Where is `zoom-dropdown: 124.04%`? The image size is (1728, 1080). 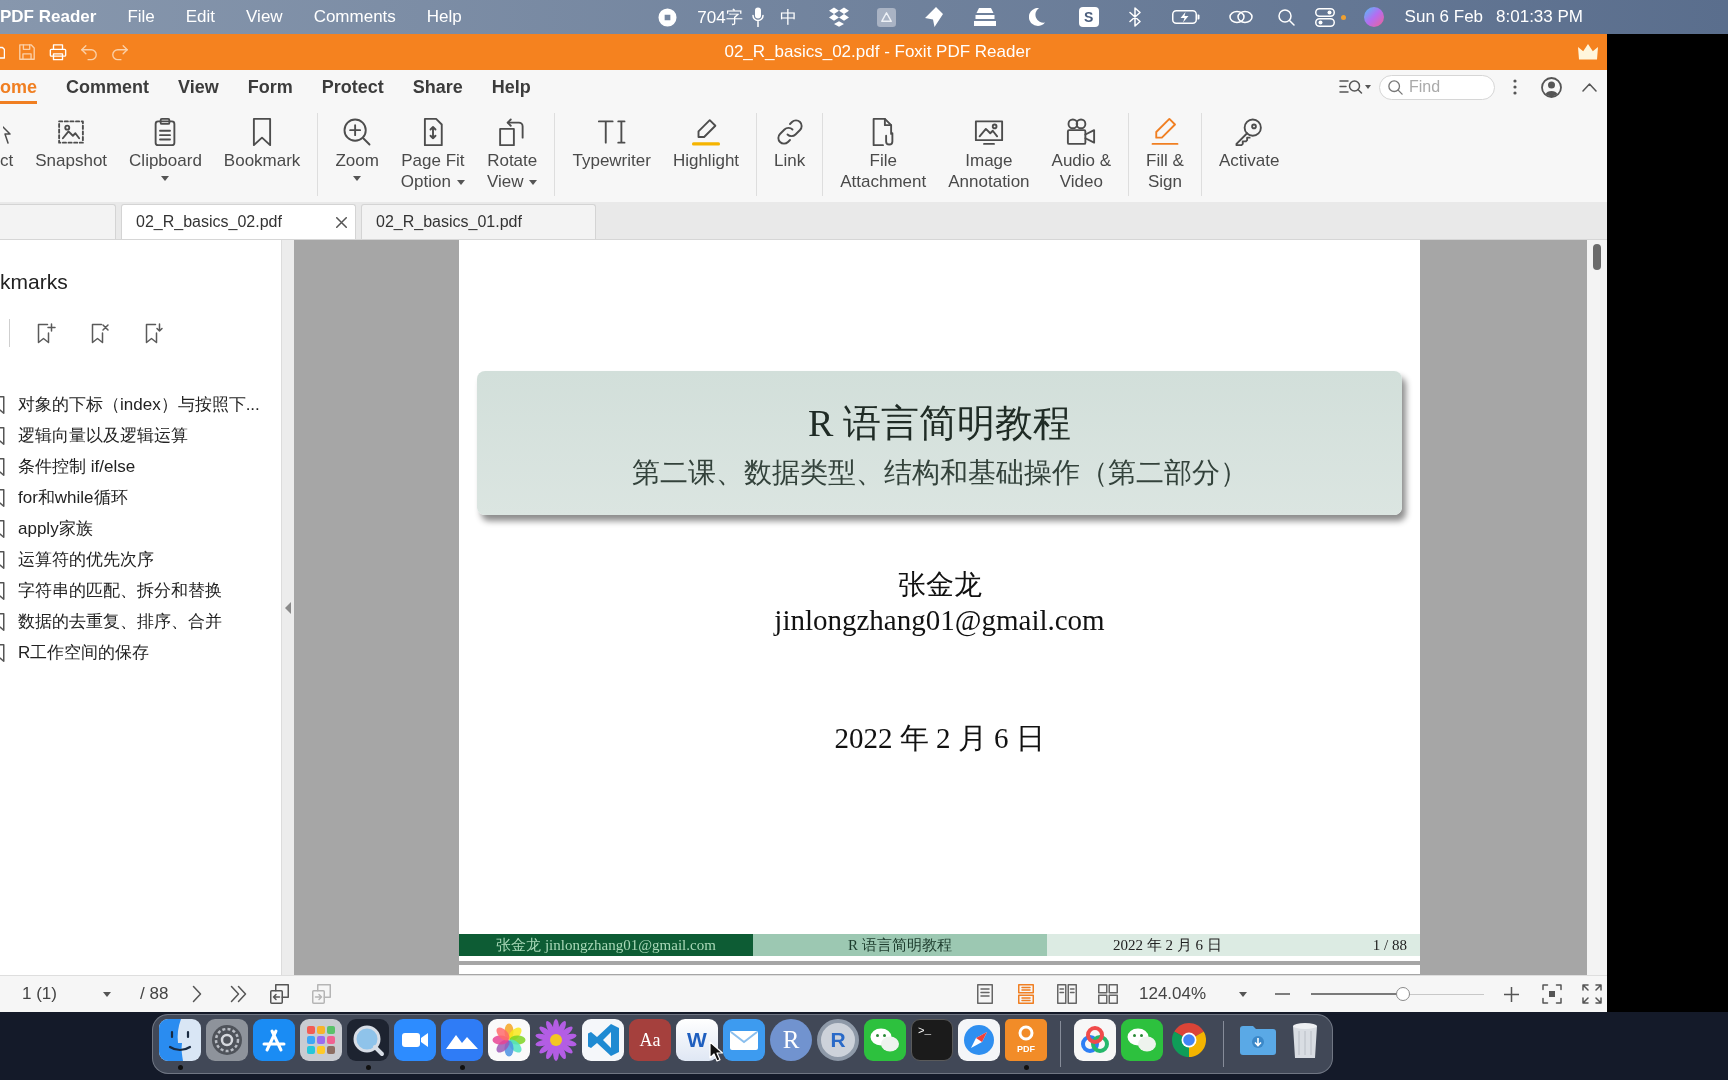
zoom-dropdown: 124.04% is located at coordinates (1192, 994).